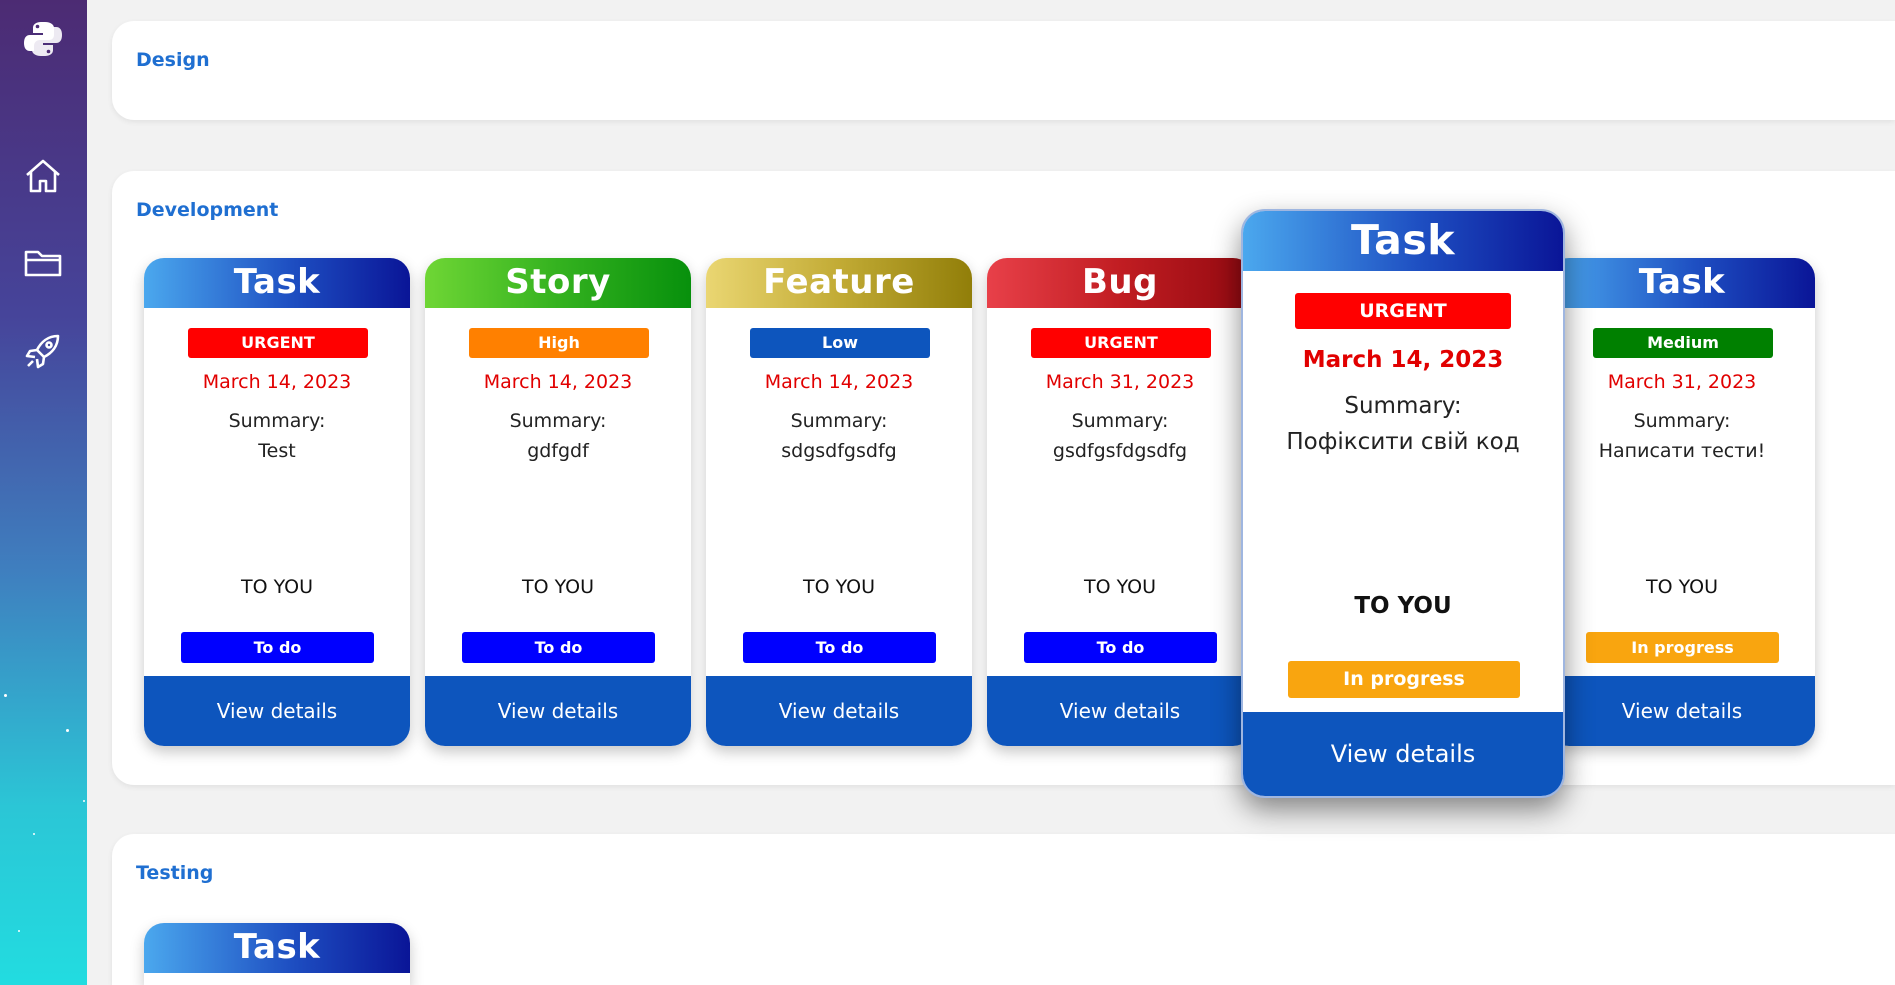 The image size is (1895, 985). Describe the element at coordinates (1683, 343) in the screenshot. I see `priority-badge: Medium` at that location.